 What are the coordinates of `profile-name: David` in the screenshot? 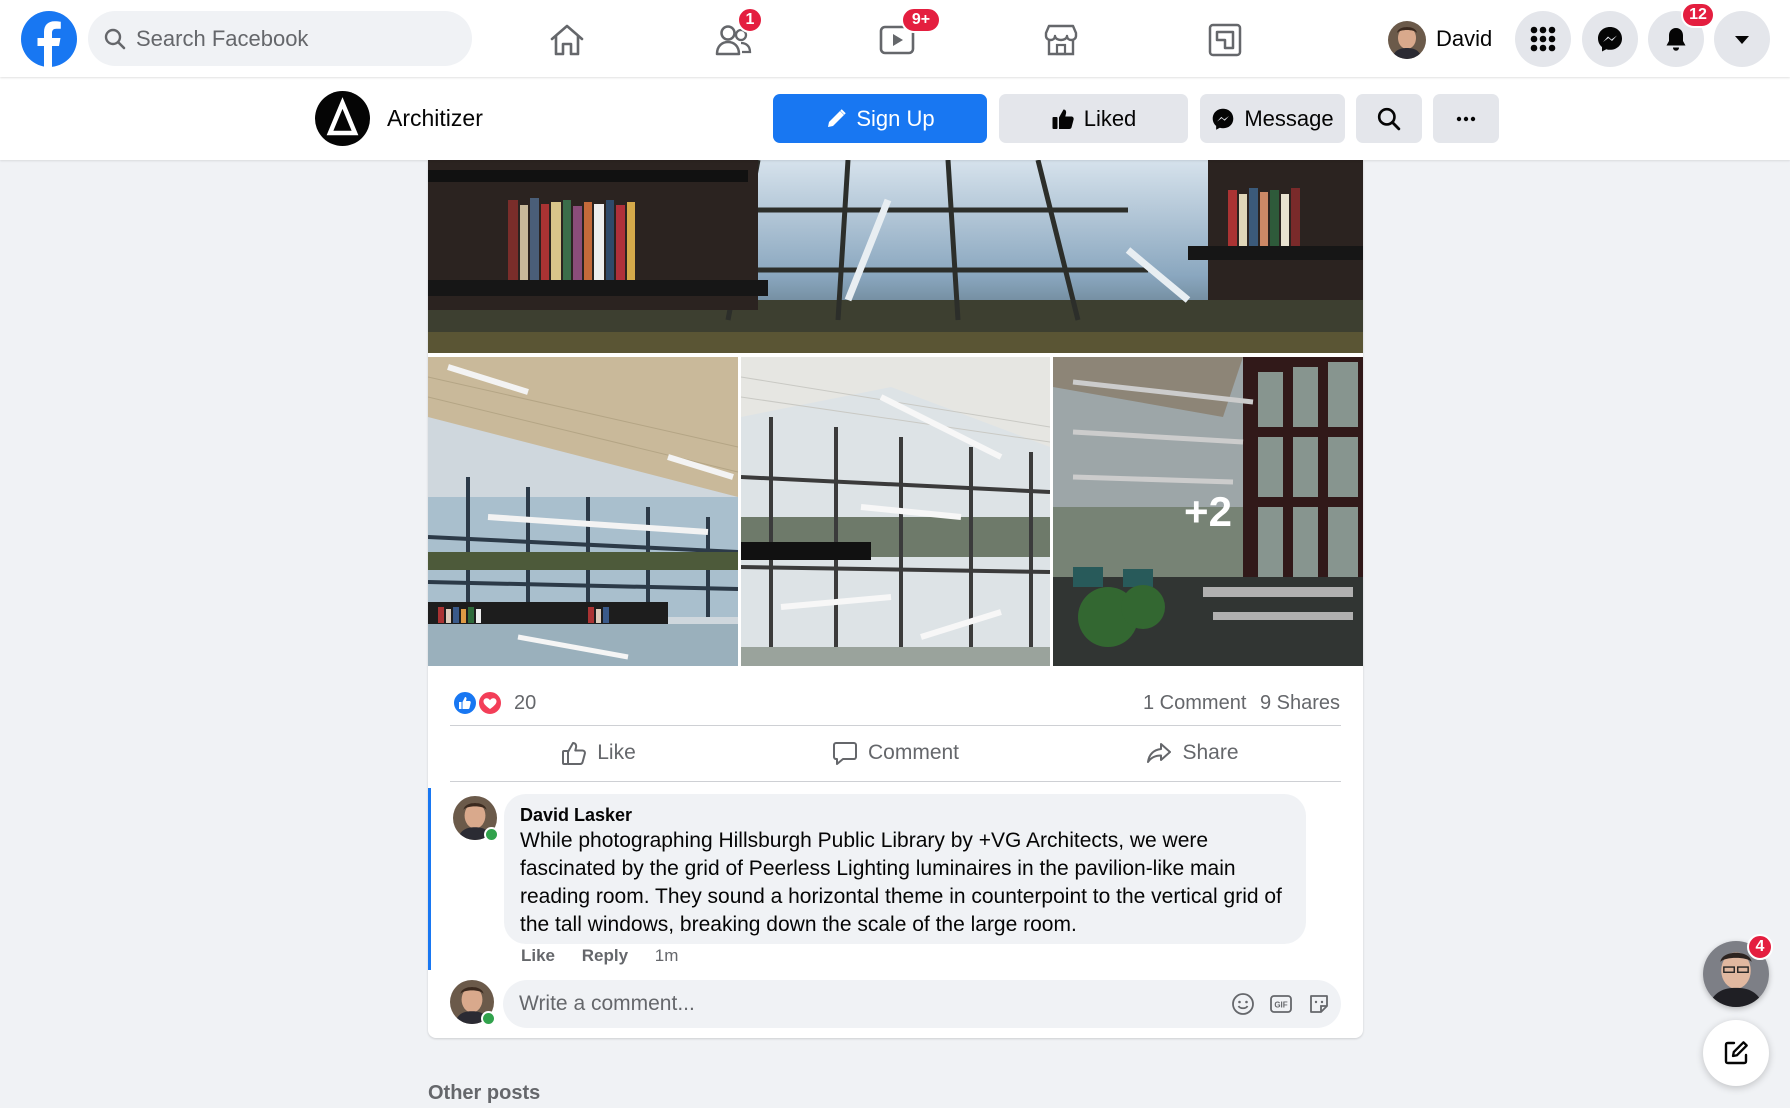 It's located at (1464, 38).